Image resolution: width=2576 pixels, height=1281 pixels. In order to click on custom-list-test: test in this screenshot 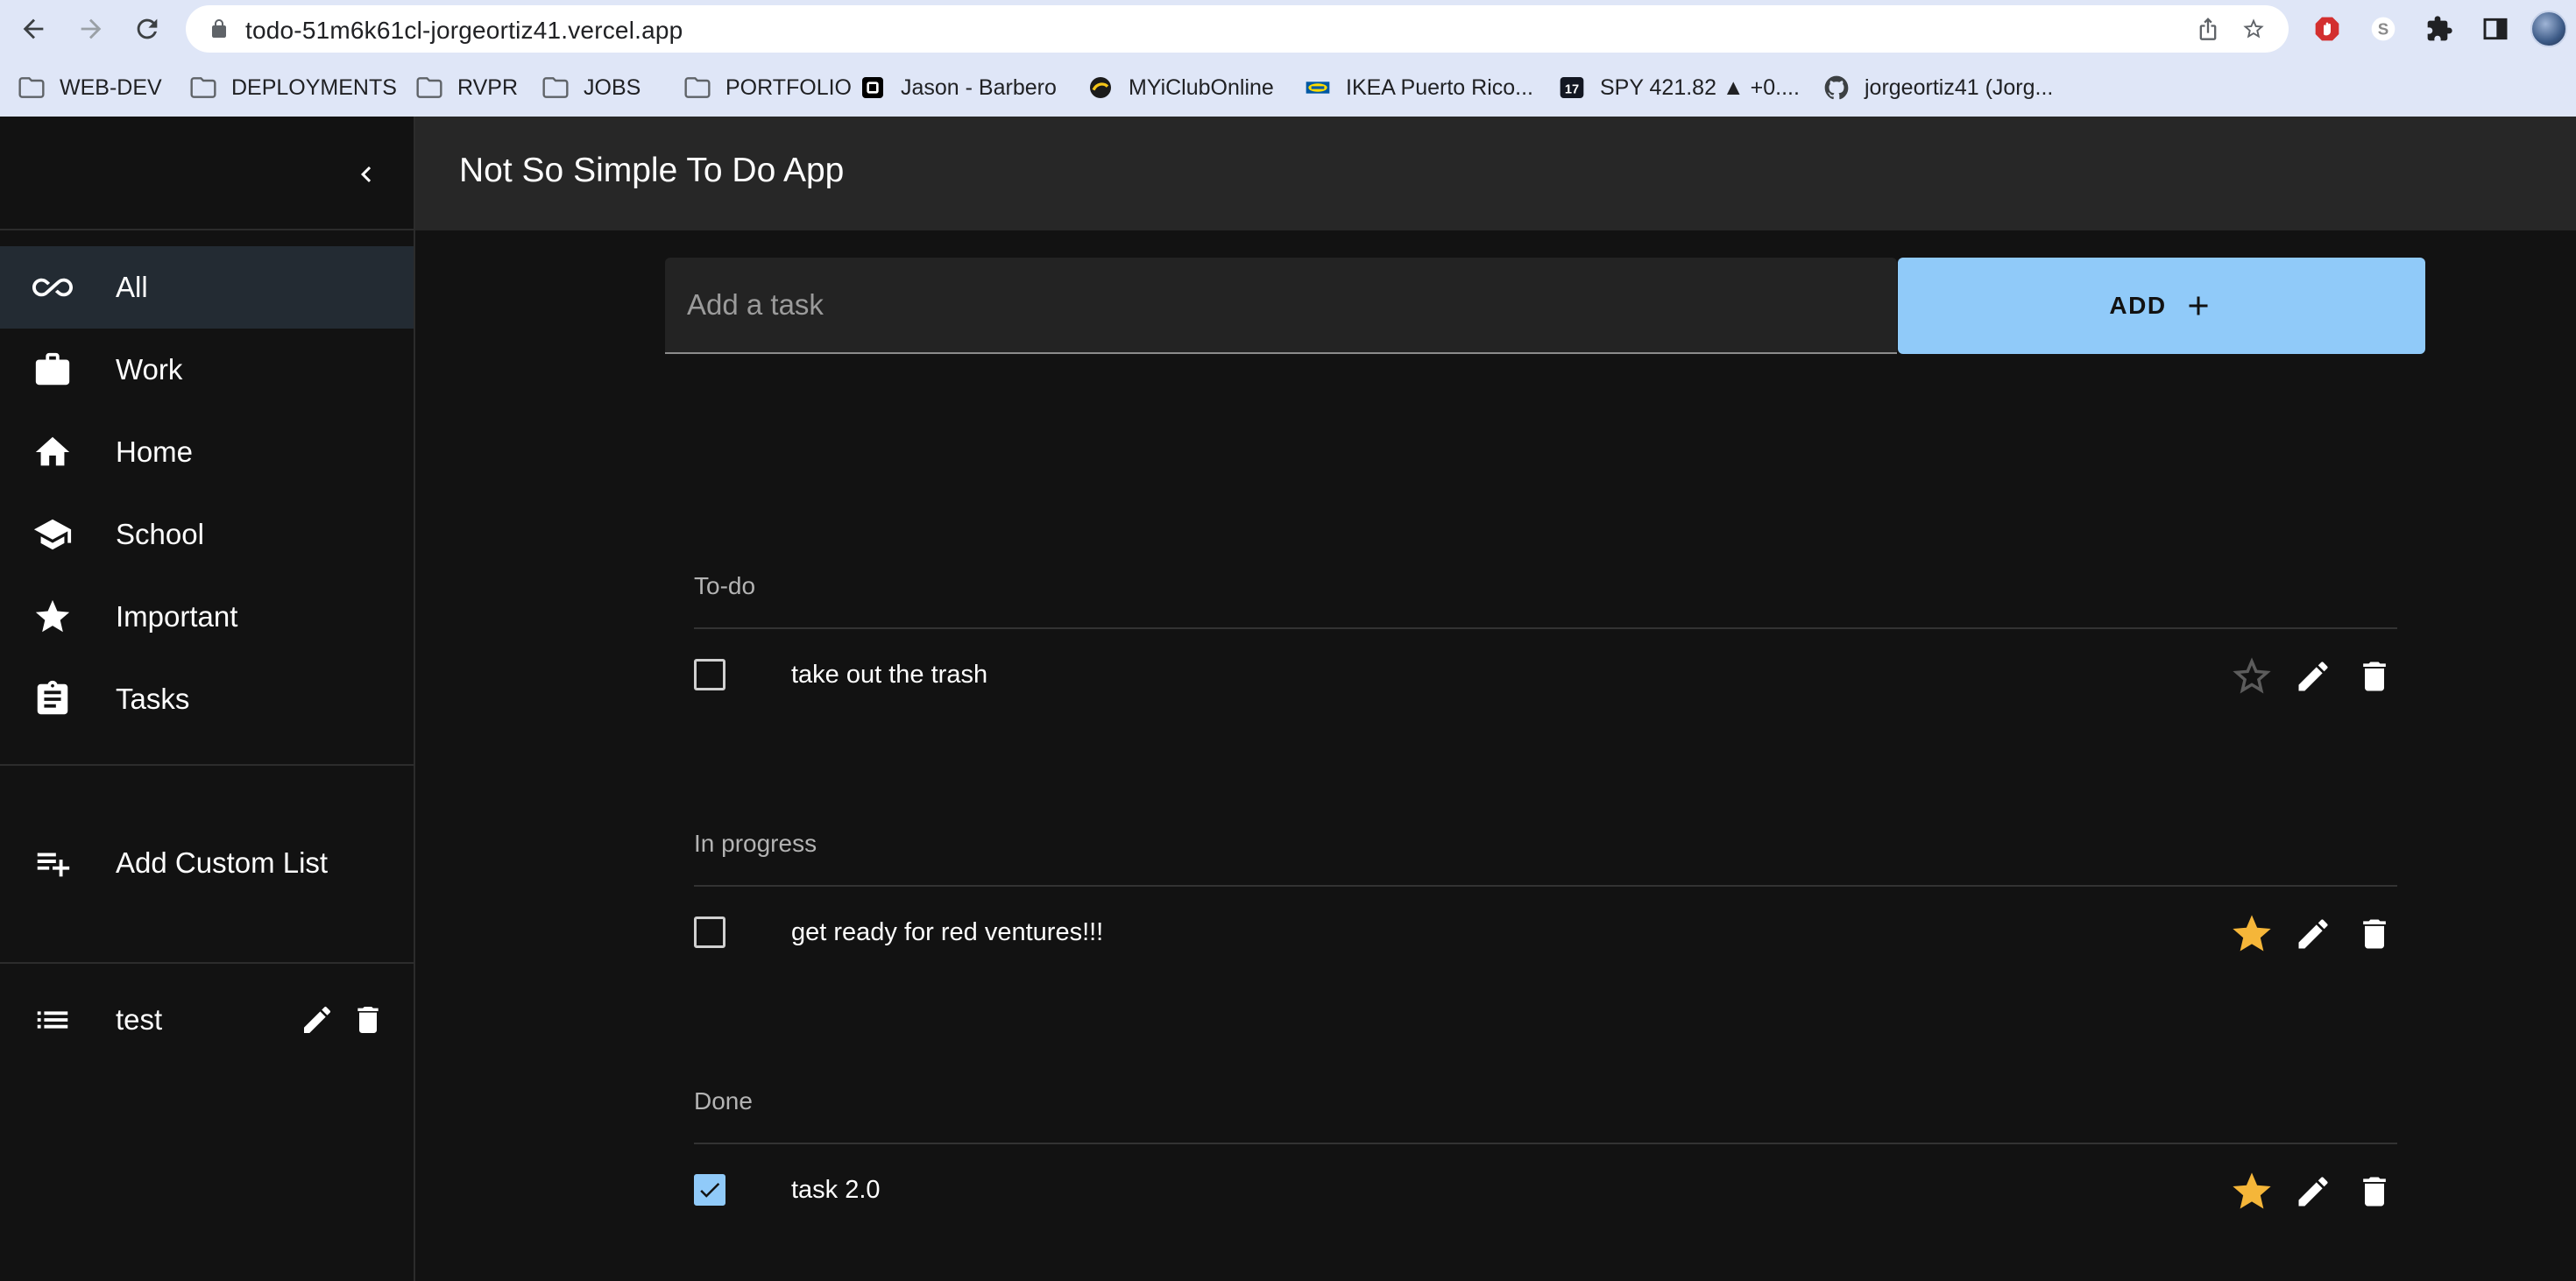, I will do `click(207, 1020)`.